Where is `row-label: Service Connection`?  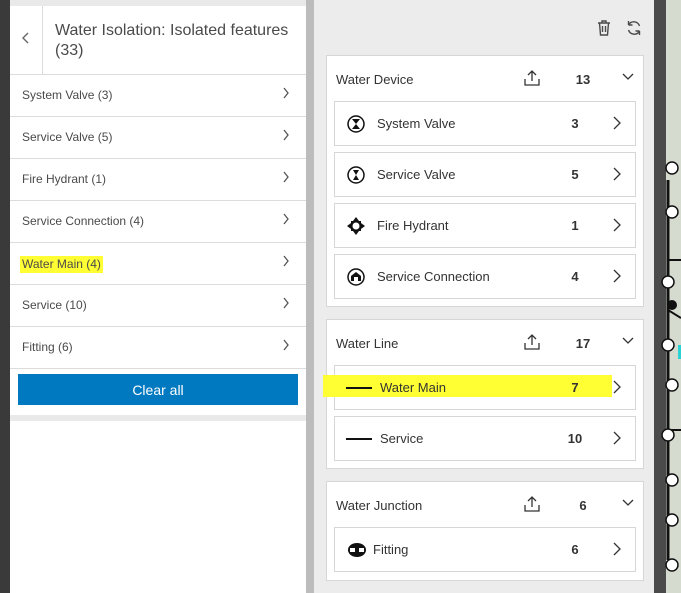
row-label: Service Connection is located at coordinates (433, 276).